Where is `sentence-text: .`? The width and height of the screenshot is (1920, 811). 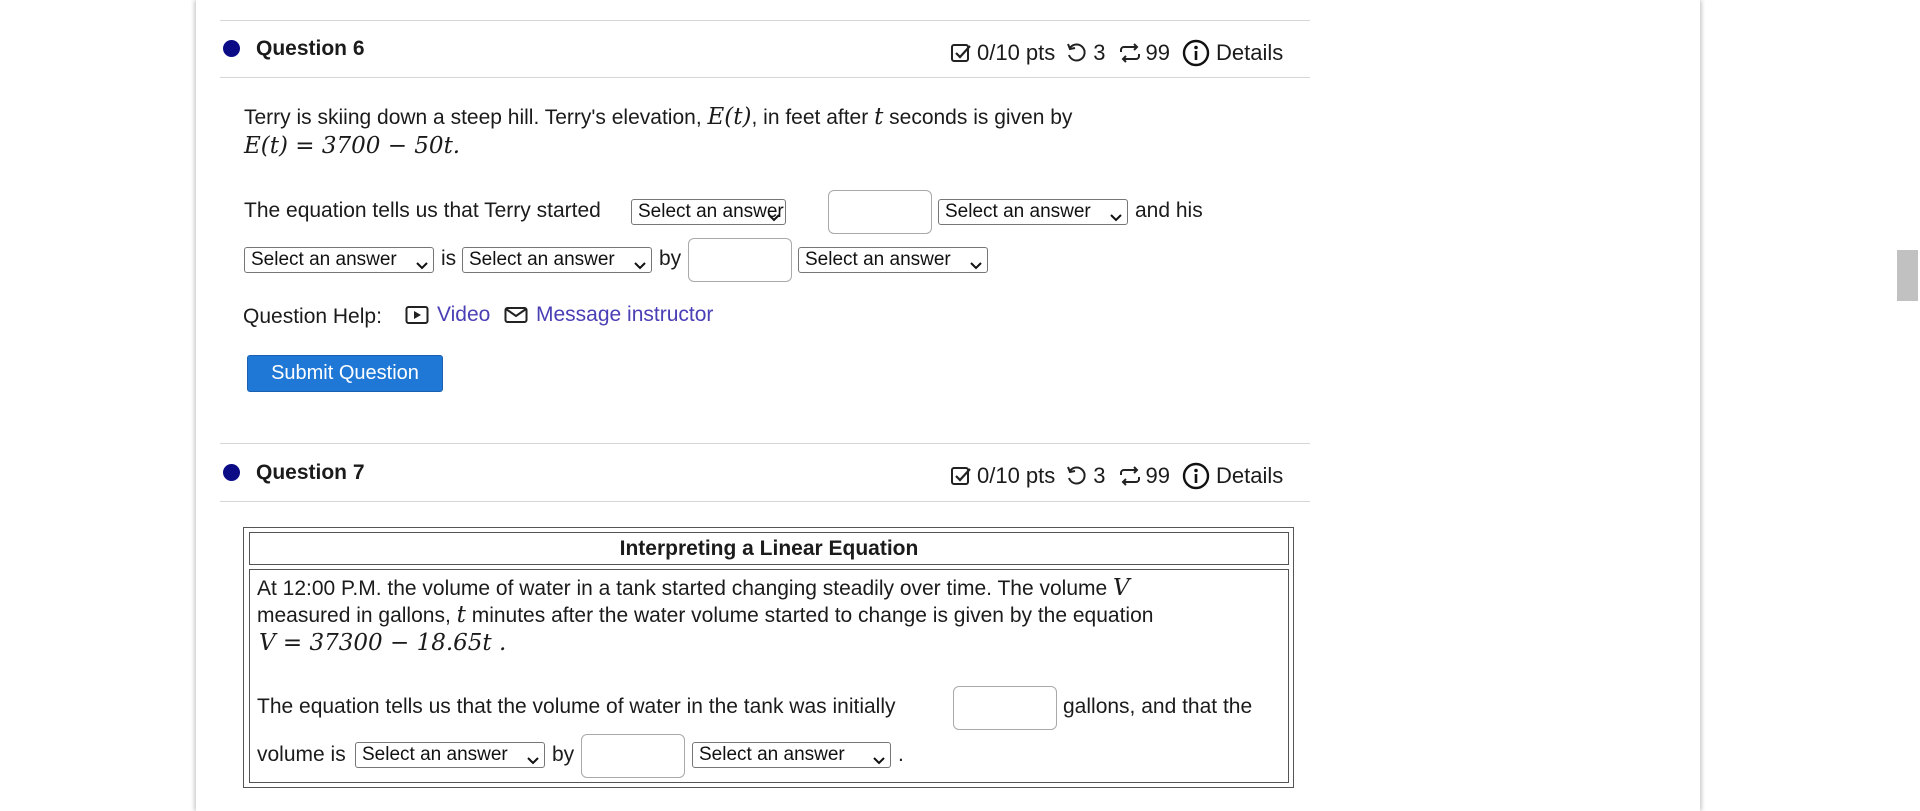 sentence-text: . is located at coordinates (901, 754).